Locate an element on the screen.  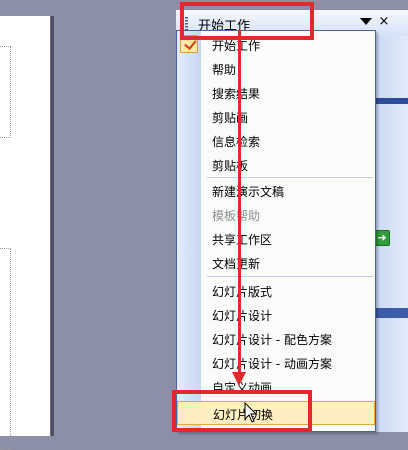
menu-item-slide-layout: 幻灯片版式 is located at coordinates (276, 291).